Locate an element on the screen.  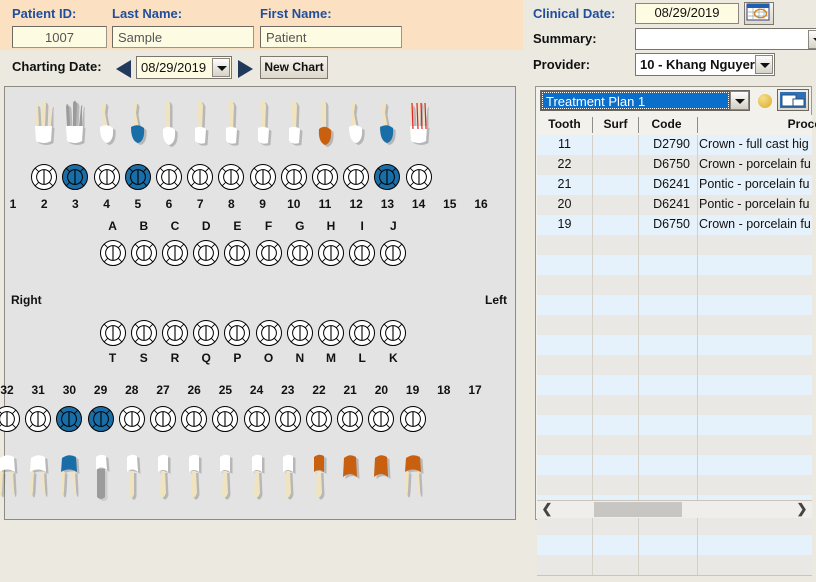
gold-circle-icon is located at coordinates (765, 101).